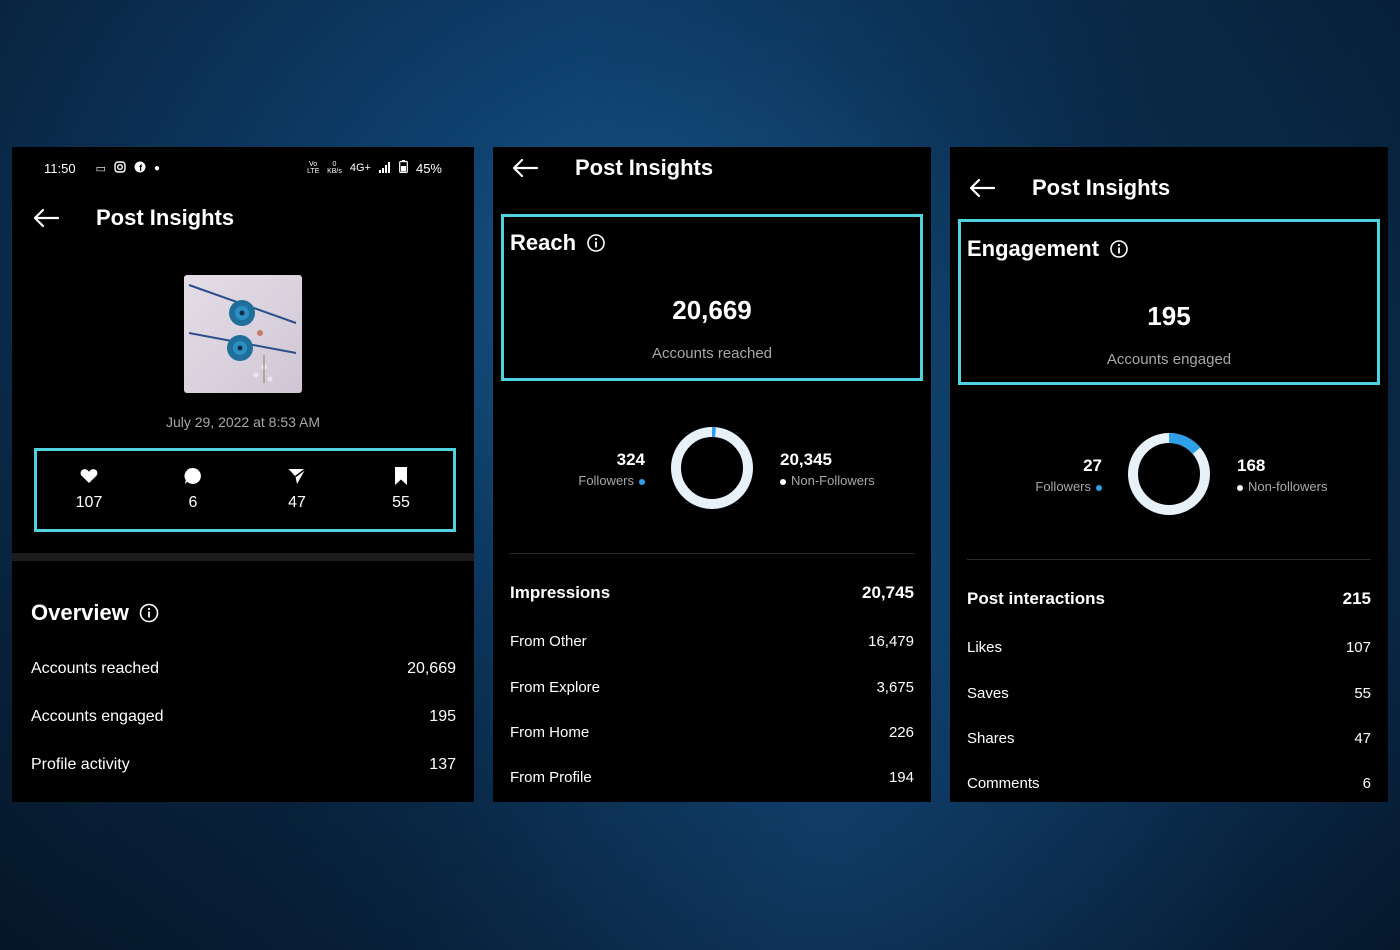  I want to click on row-value: 195, so click(442, 716).